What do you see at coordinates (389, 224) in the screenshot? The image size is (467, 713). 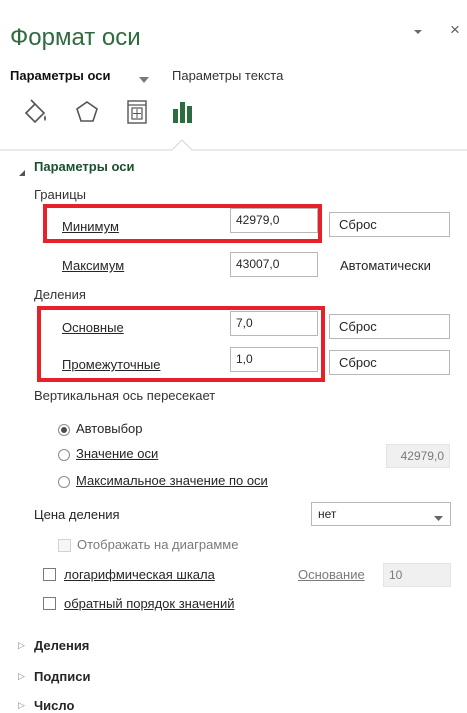 I see `minimum-reset-button: Сброс` at bounding box center [389, 224].